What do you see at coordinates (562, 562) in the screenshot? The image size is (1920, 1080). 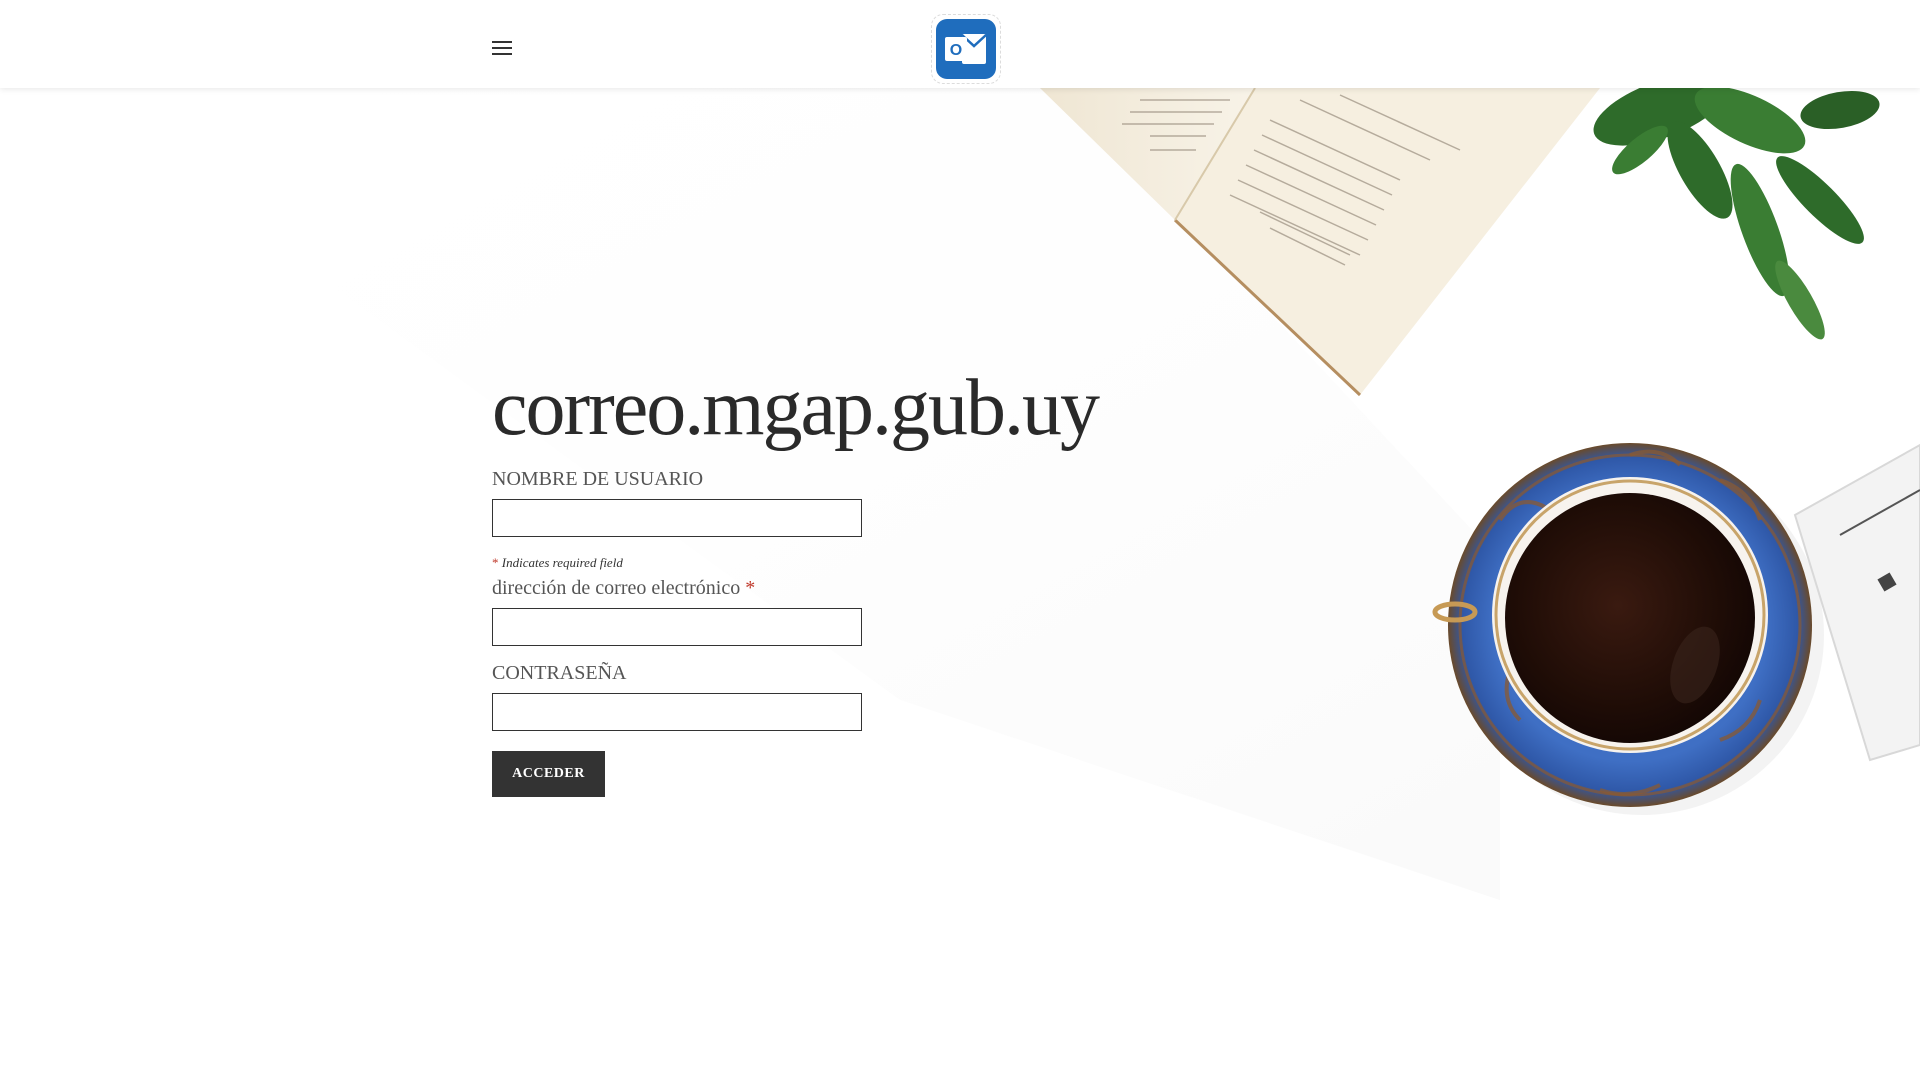 I see `required-note-text: Indicates required field` at bounding box center [562, 562].